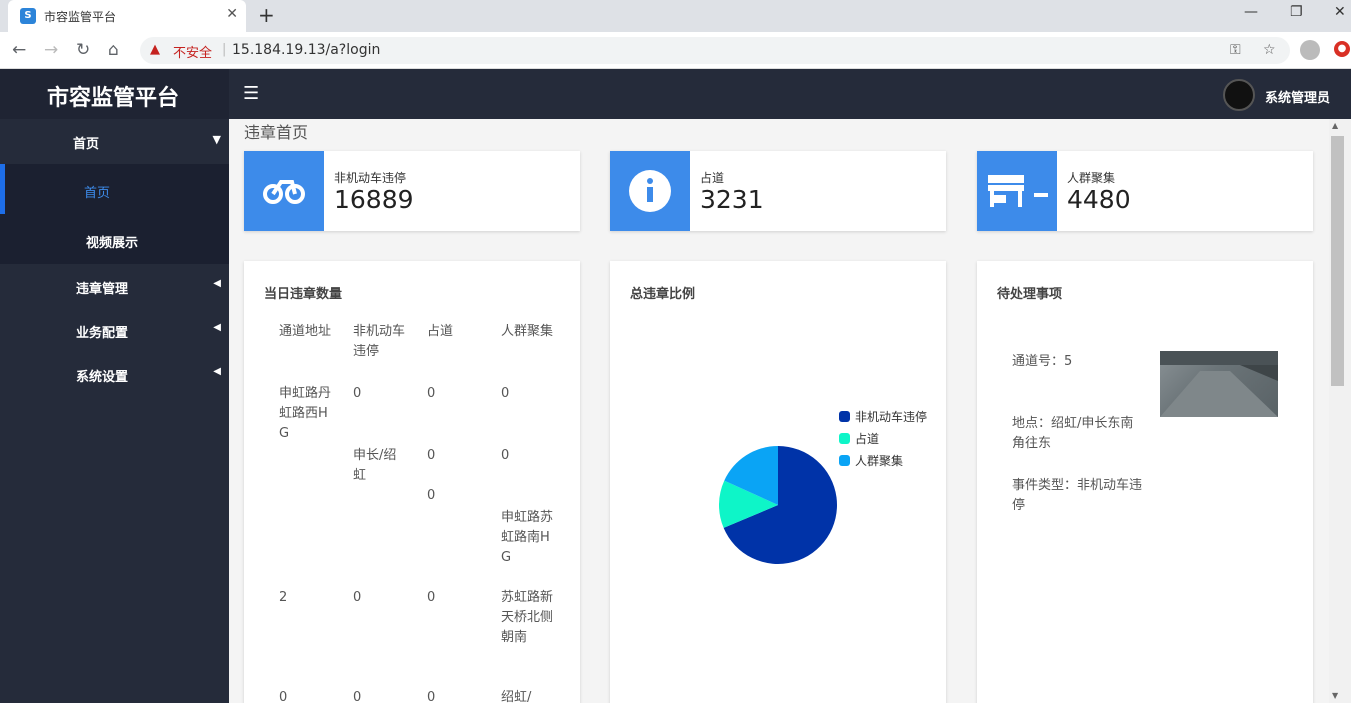 This screenshot has width=1351, height=703. I want to click on sidebar-item-home: 首页 ▼, so click(114, 141).